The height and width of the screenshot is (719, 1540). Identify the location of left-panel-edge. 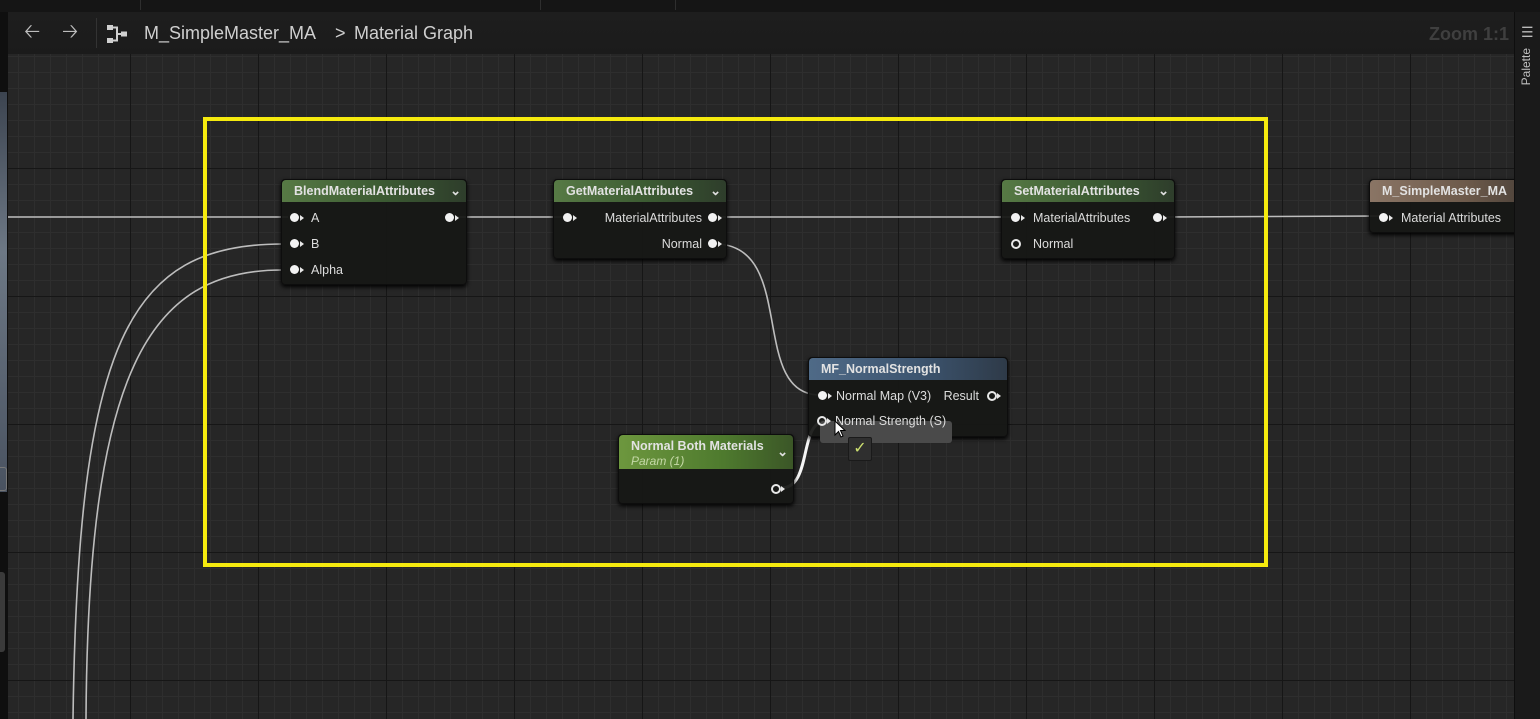
(4, 365).